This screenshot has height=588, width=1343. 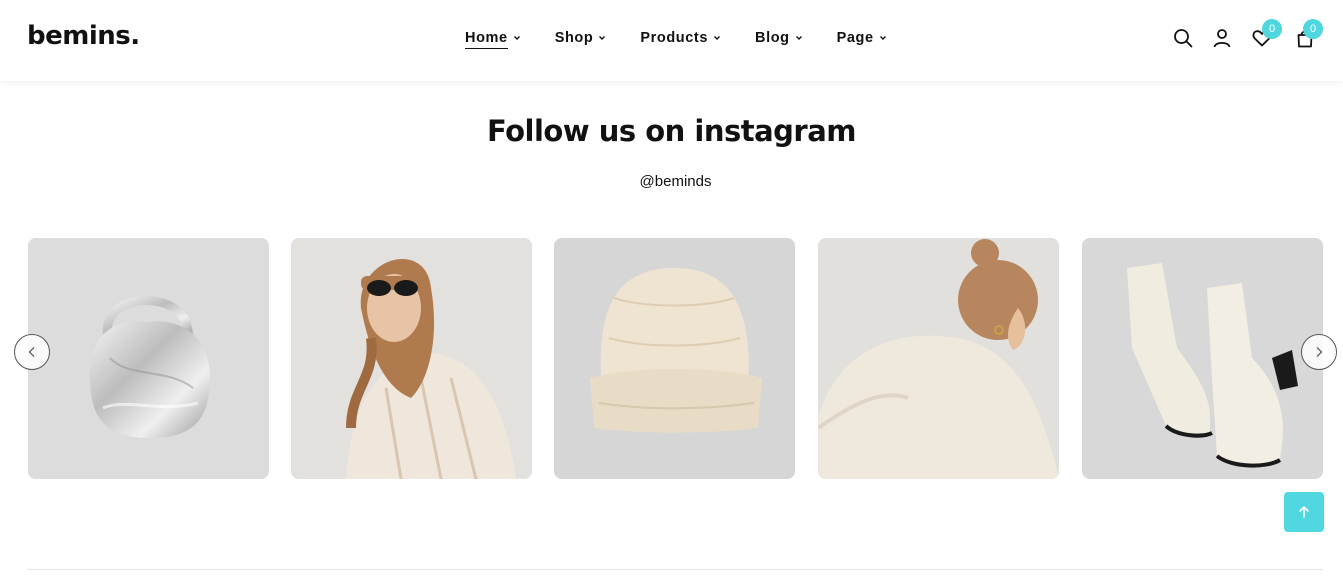 What do you see at coordinates (675, 569) in the screenshot?
I see `footer-divider` at bounding box center [675, 569].